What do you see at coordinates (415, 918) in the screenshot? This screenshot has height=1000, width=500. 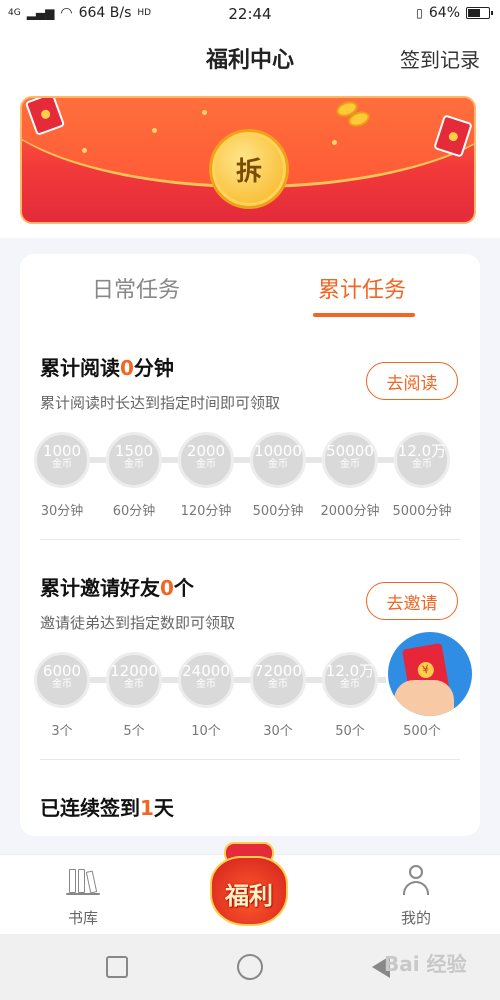 I see `nav-mine-label: 我的` at bounding box center [415, 918].